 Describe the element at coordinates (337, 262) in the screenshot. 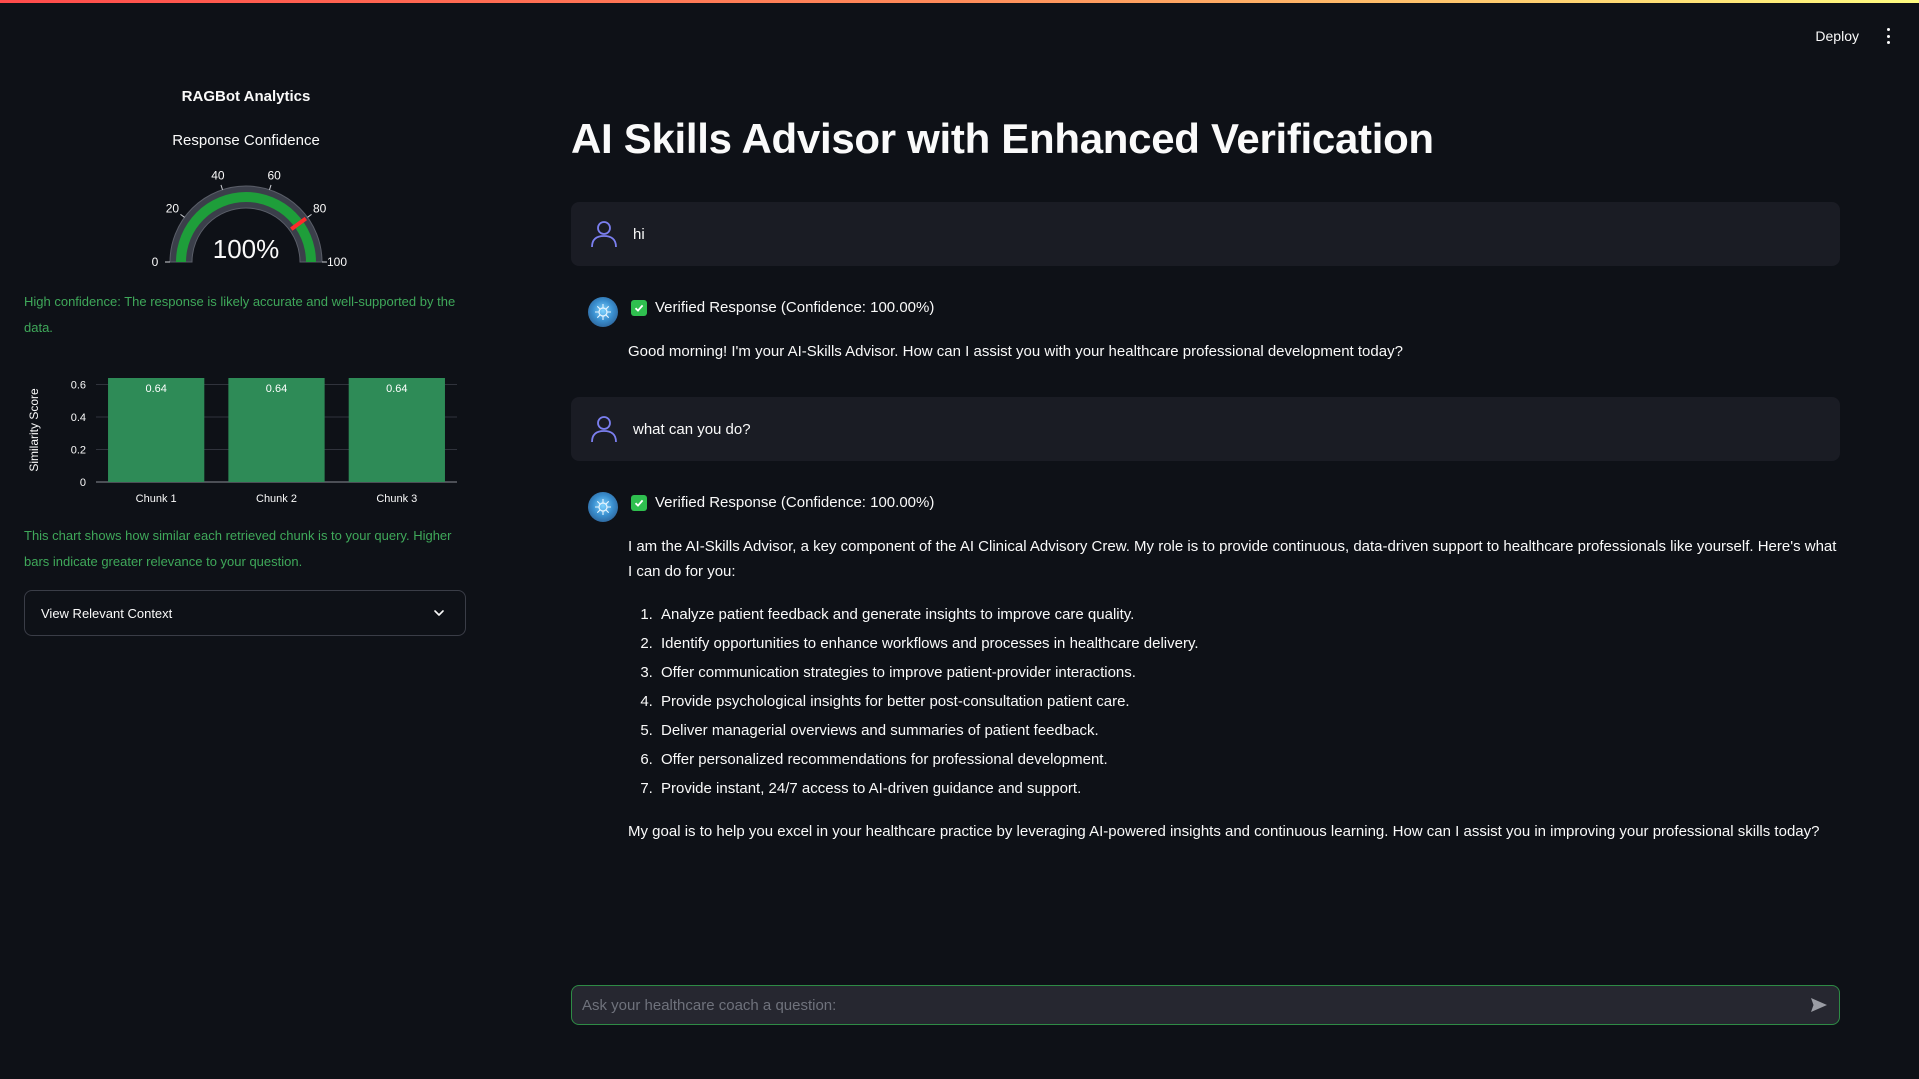

I see `gauge-tick-label: 100` at that location.